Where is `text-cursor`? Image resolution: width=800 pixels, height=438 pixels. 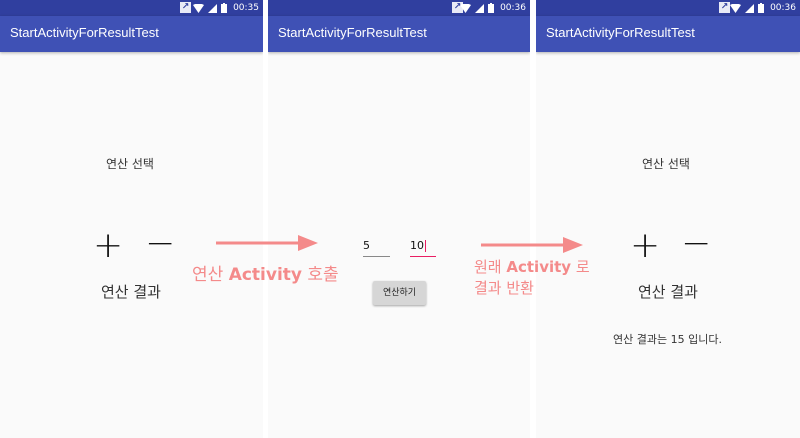 text-cursor is located at coordinates (425, 246).